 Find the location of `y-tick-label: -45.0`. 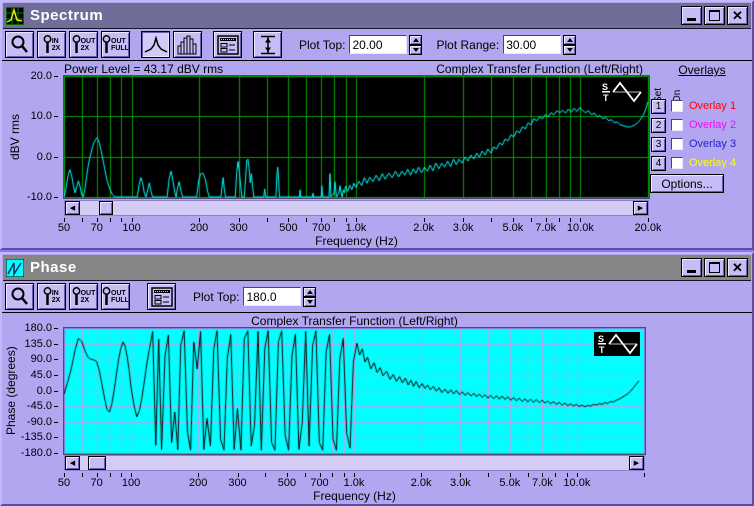

y-tick-label: -45.0 is located at coordinates (42, 406).